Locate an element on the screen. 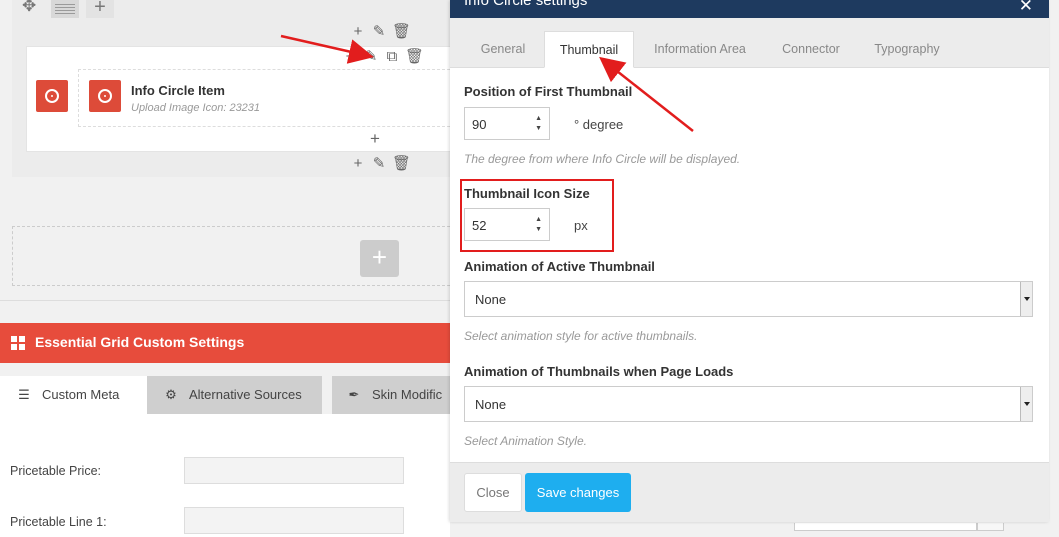 The image size is (1059, 537). tab-information-area: Information Area is located at coordinates (700, 49).